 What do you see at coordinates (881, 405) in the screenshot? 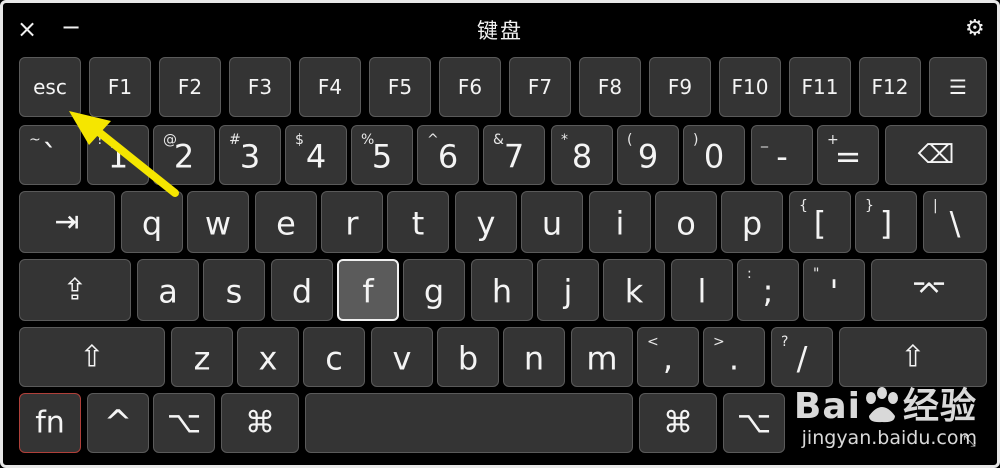
I see `baidu-paw-icon` at bounding box center [881, 405].